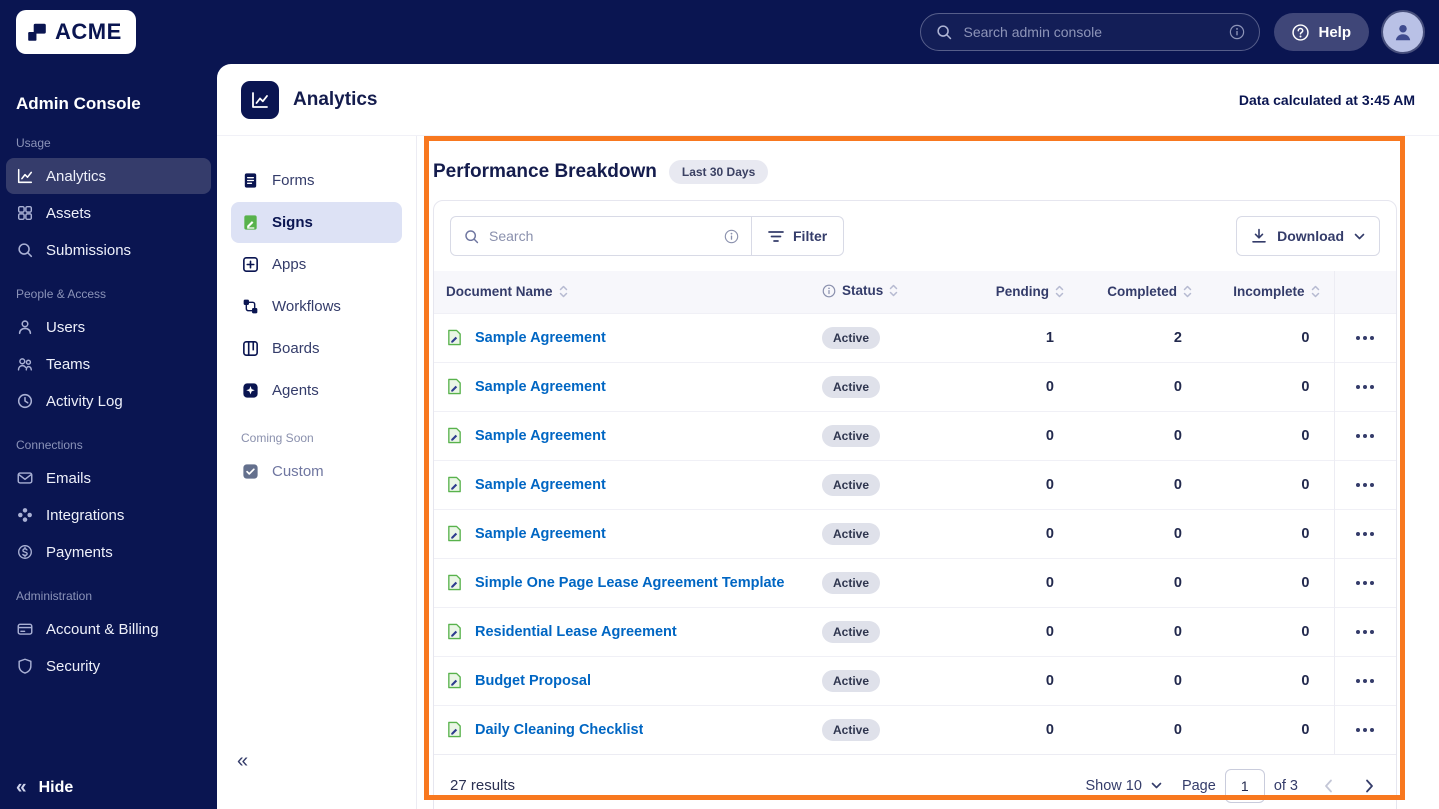 The height and width of the screenshot is (809, 1439). What do you see at coordinates (622, 292) in the screenshot?
I see `column-document-name: Document Name` at bounding box center [622, 292].